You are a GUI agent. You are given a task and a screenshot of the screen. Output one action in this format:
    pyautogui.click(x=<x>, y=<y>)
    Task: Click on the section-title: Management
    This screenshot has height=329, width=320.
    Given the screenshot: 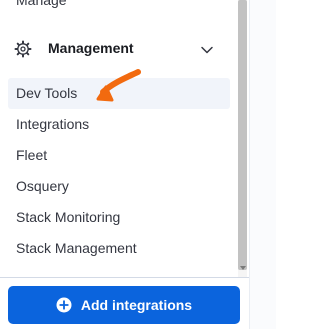 What is the action you would take?
    pyautogui.click(x=91, y=48)
    